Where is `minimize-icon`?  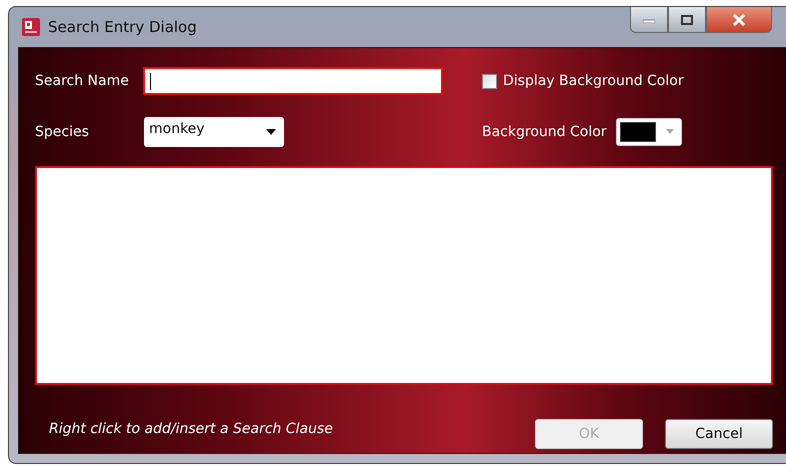 minimize-icon is located at coordinates (649, 19).